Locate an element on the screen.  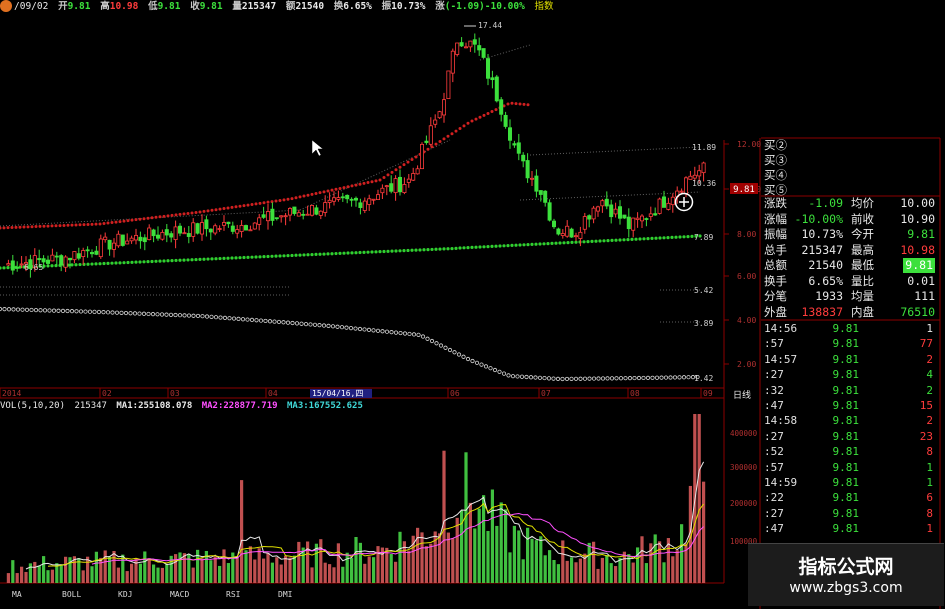
close-value: 9.81 is located at coordinates (211, 6).